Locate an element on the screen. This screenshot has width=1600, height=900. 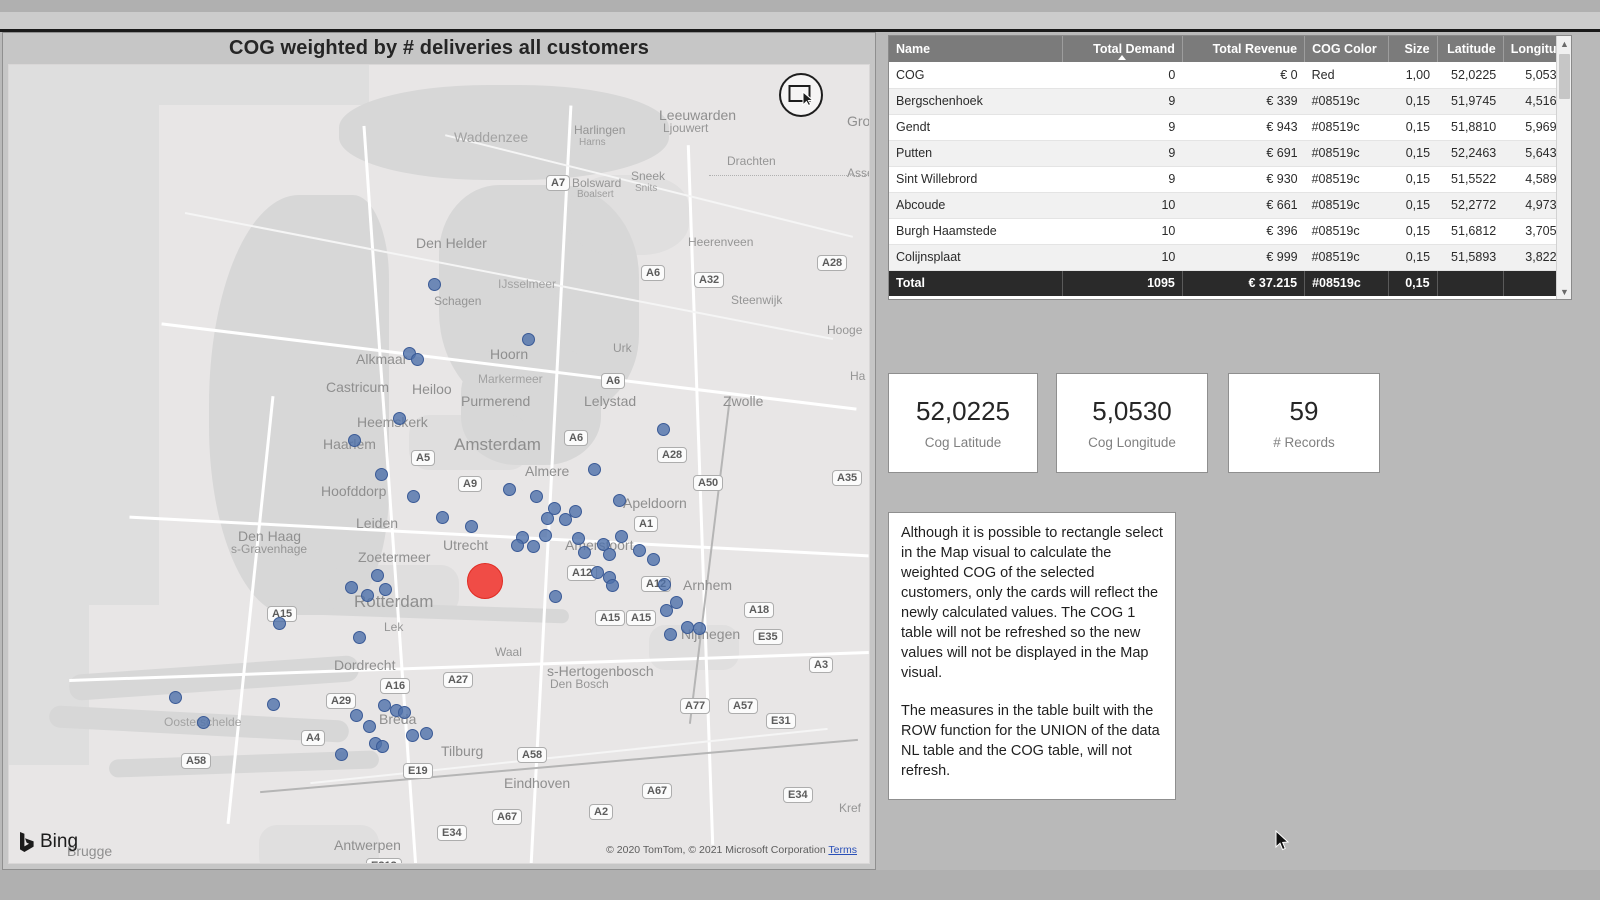
terms-link: Terms is located at coordinates (842, 850).